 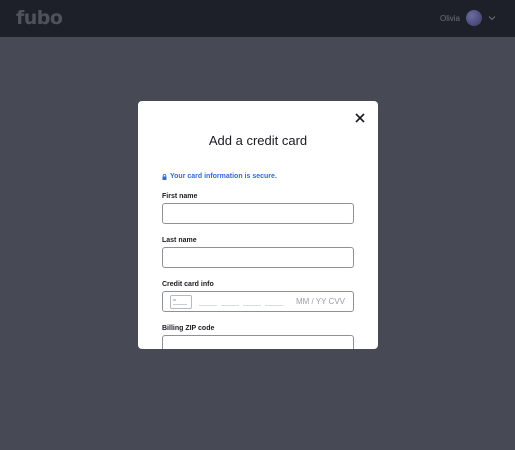 I want to click on user-menu: Olivia, so click(x=468, y=18).